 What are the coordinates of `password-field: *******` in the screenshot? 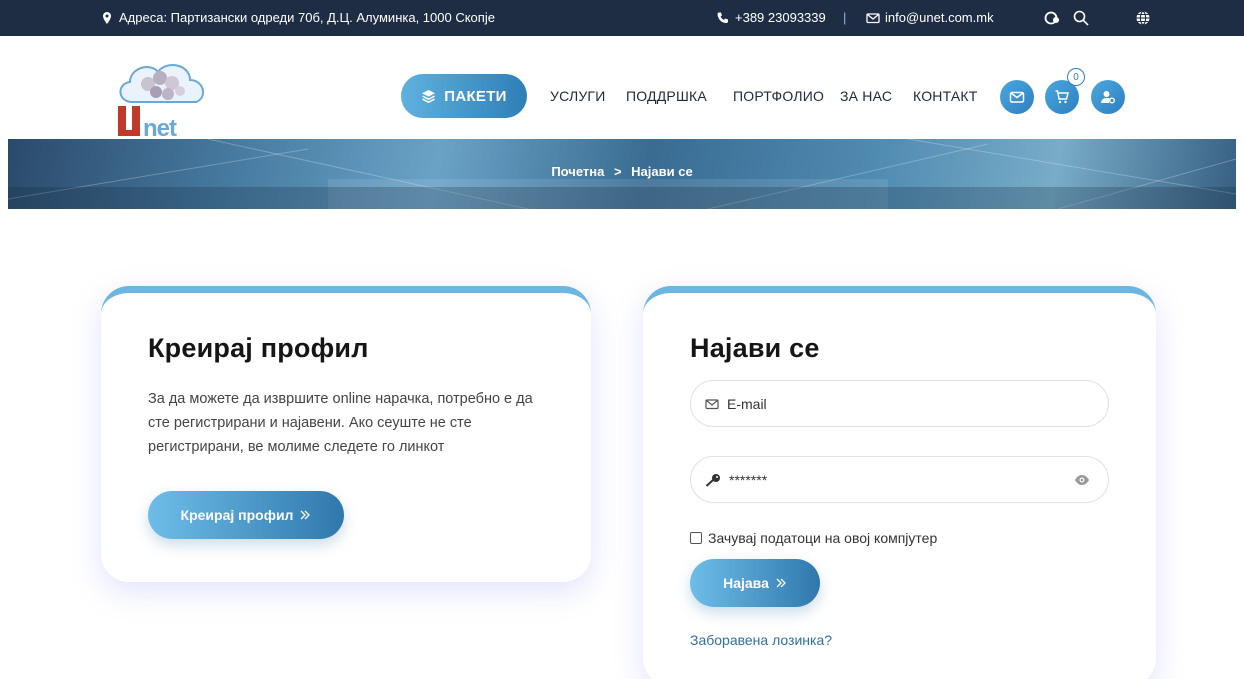 It's located at (899, 479).